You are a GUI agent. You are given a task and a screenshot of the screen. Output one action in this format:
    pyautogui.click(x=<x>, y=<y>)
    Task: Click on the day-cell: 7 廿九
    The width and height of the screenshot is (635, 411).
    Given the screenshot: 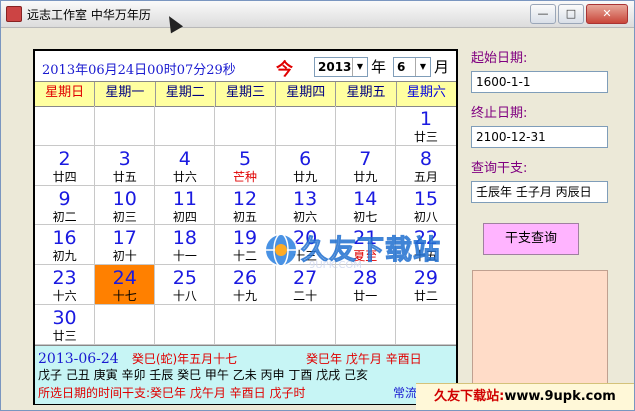 What is the action you would take?
    pyautogui.click(x=365, y=165)
    